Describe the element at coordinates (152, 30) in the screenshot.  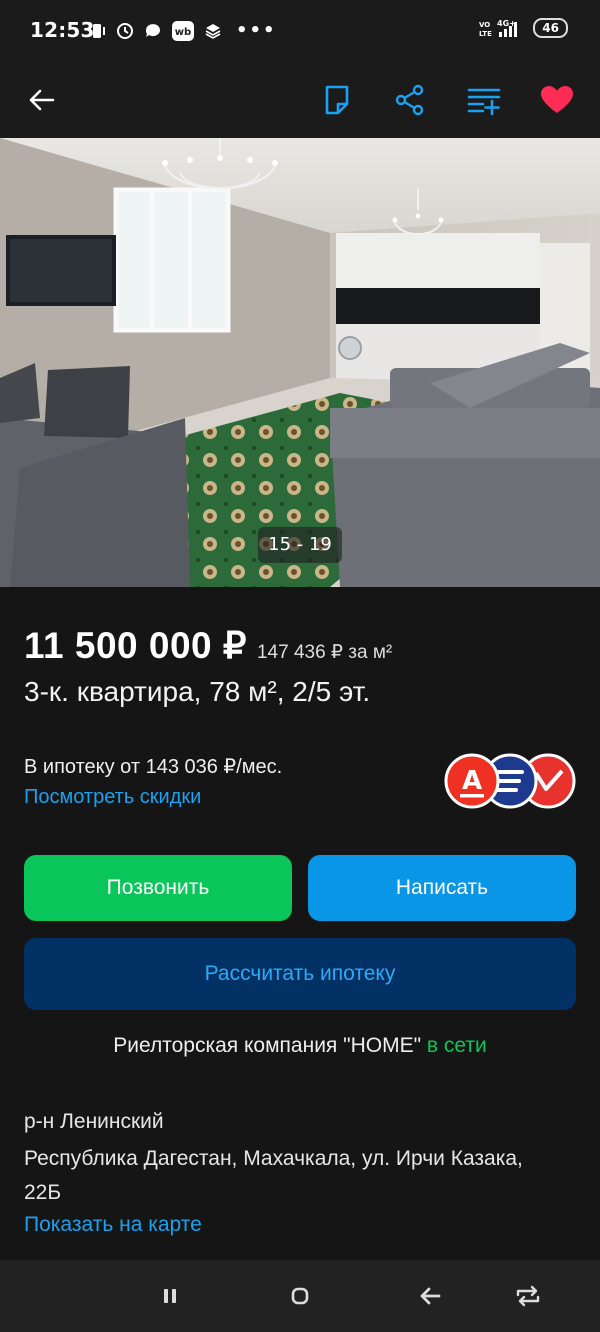
I see `chat-icon` at that location.